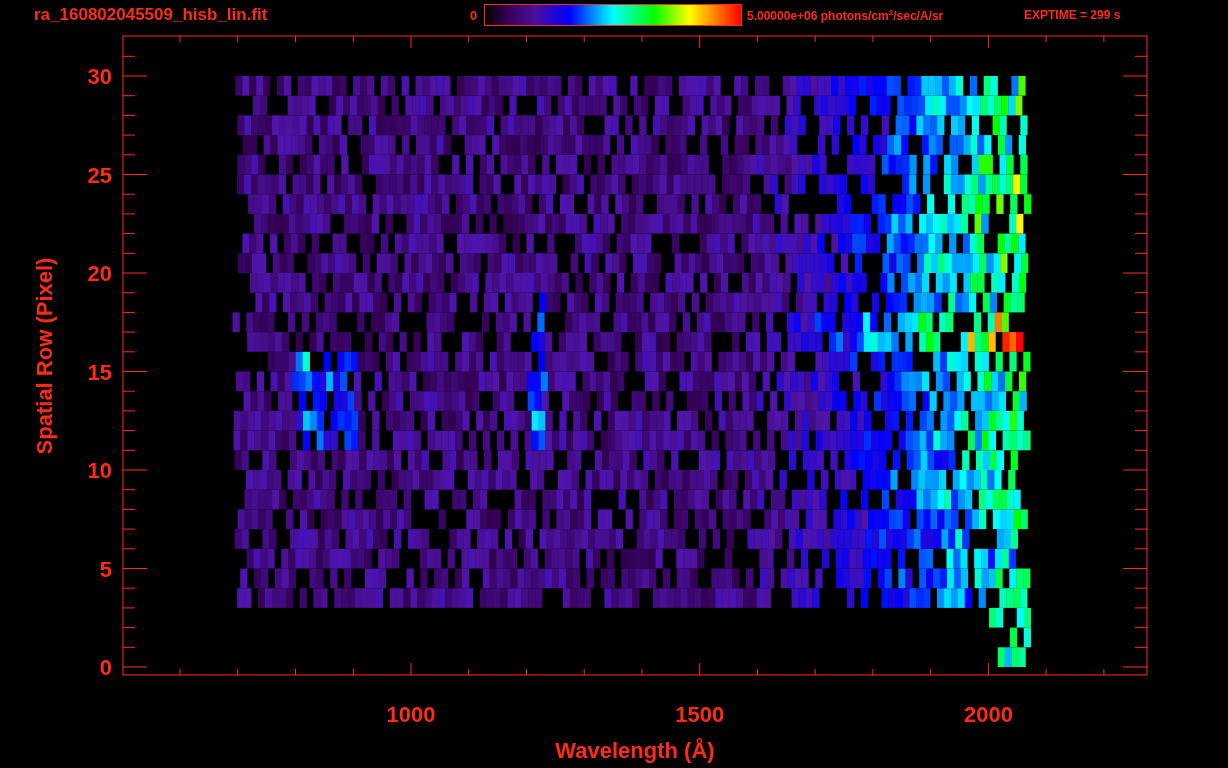  Describe the element at coordinates (700, 714) in the screenshot. I see `x-tick-label: 1500` at that location.